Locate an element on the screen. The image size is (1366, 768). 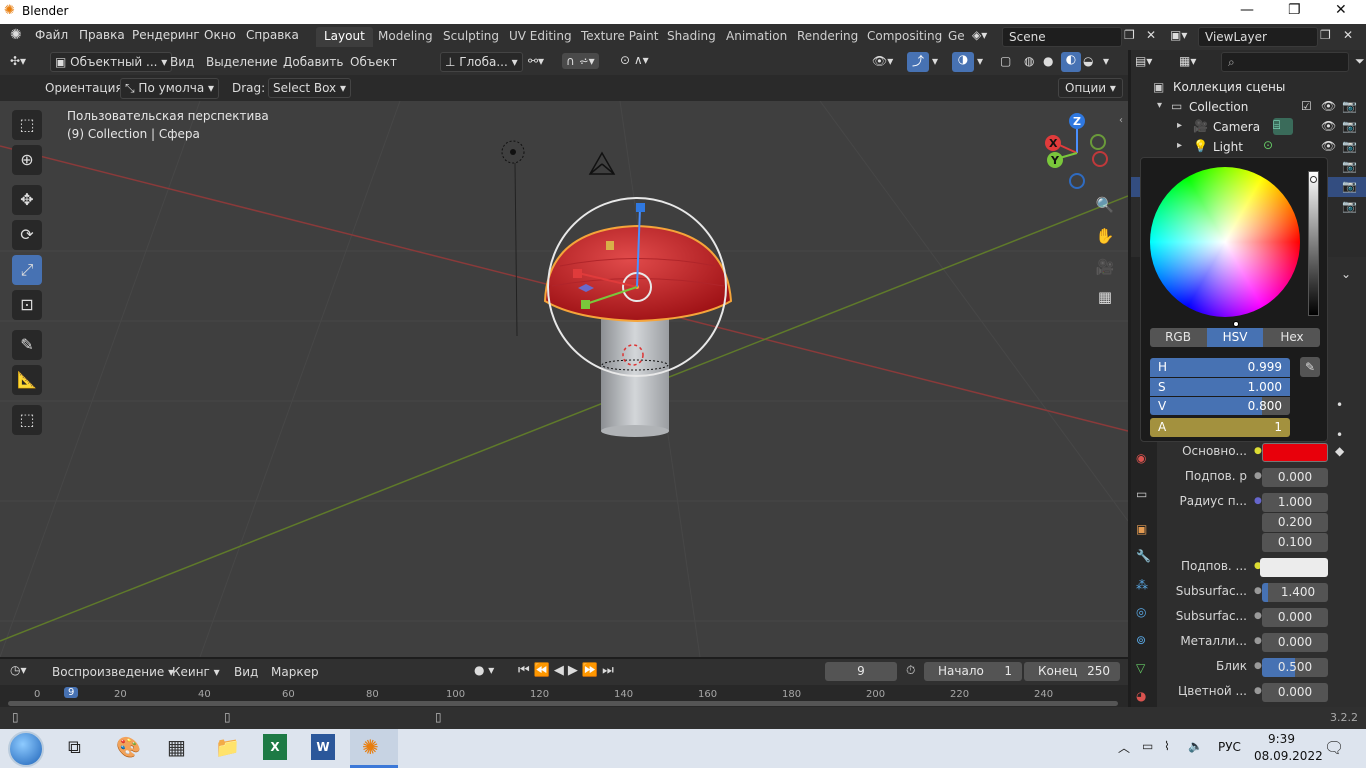
constraints-tab-icon: ⊚ is located at coordinates (1141, 640).